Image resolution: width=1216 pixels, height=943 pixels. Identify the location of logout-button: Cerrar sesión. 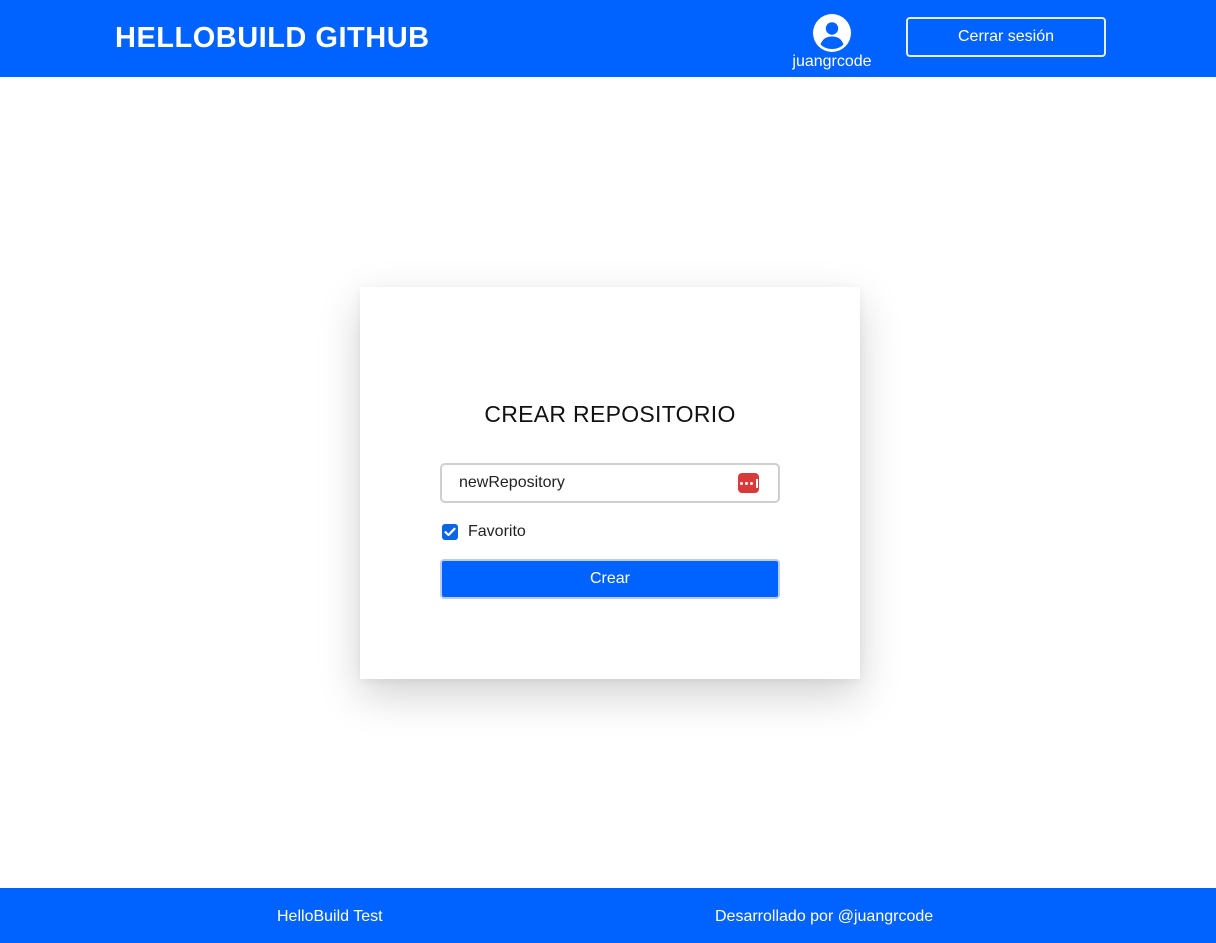
(1006, 37).